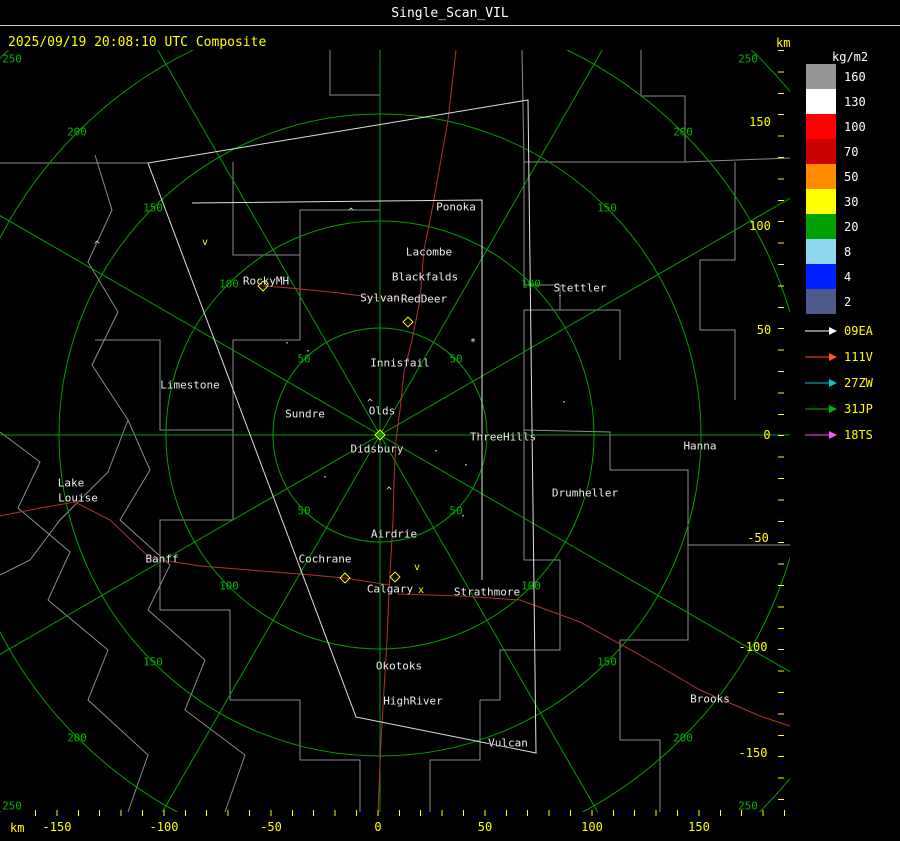 This screenshot has width=900, height=841. I want to click on bottom-axis-ticks, so click(413, 813).